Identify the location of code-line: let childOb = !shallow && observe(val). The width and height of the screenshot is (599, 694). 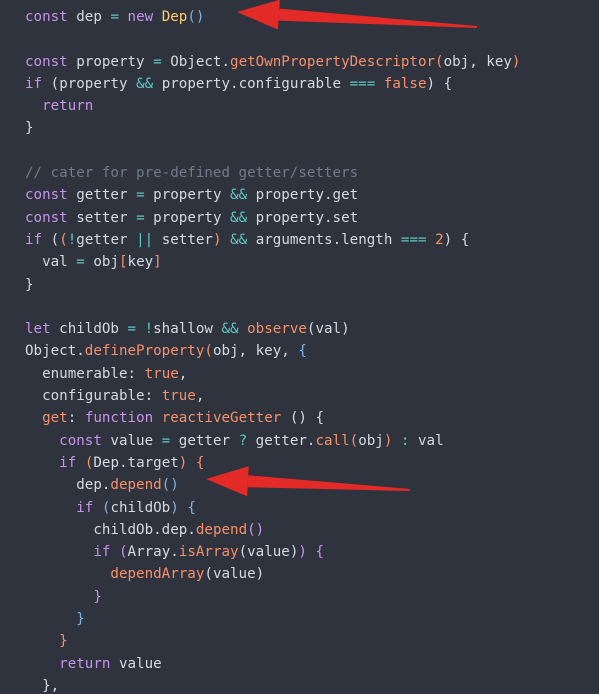
(299, 329).